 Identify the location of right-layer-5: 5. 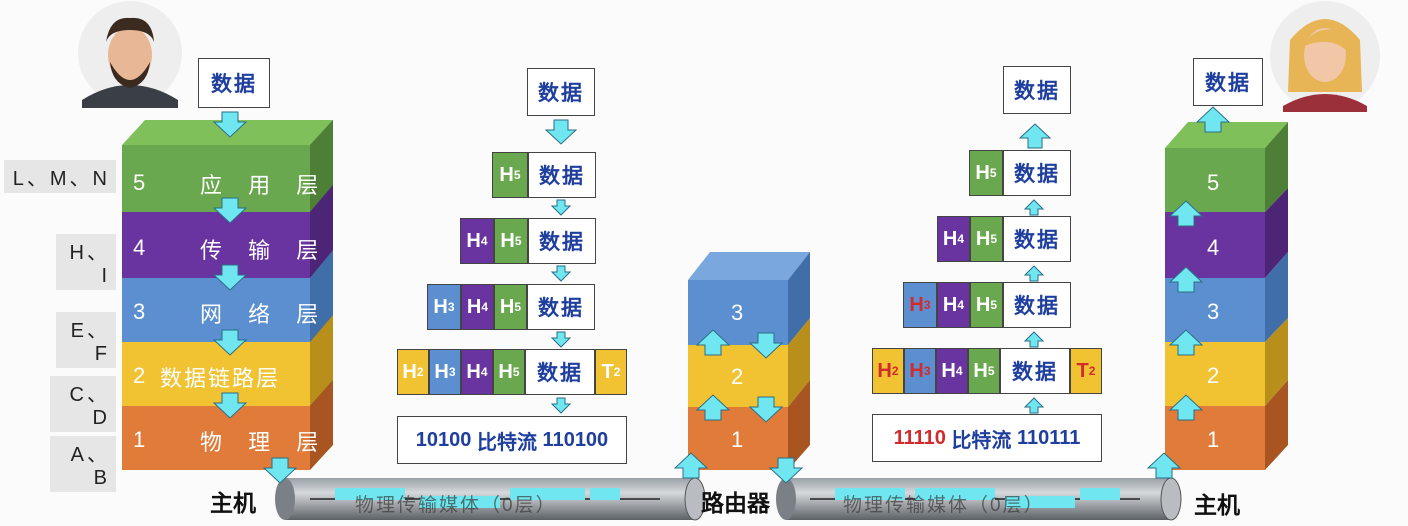
(1213, 182).